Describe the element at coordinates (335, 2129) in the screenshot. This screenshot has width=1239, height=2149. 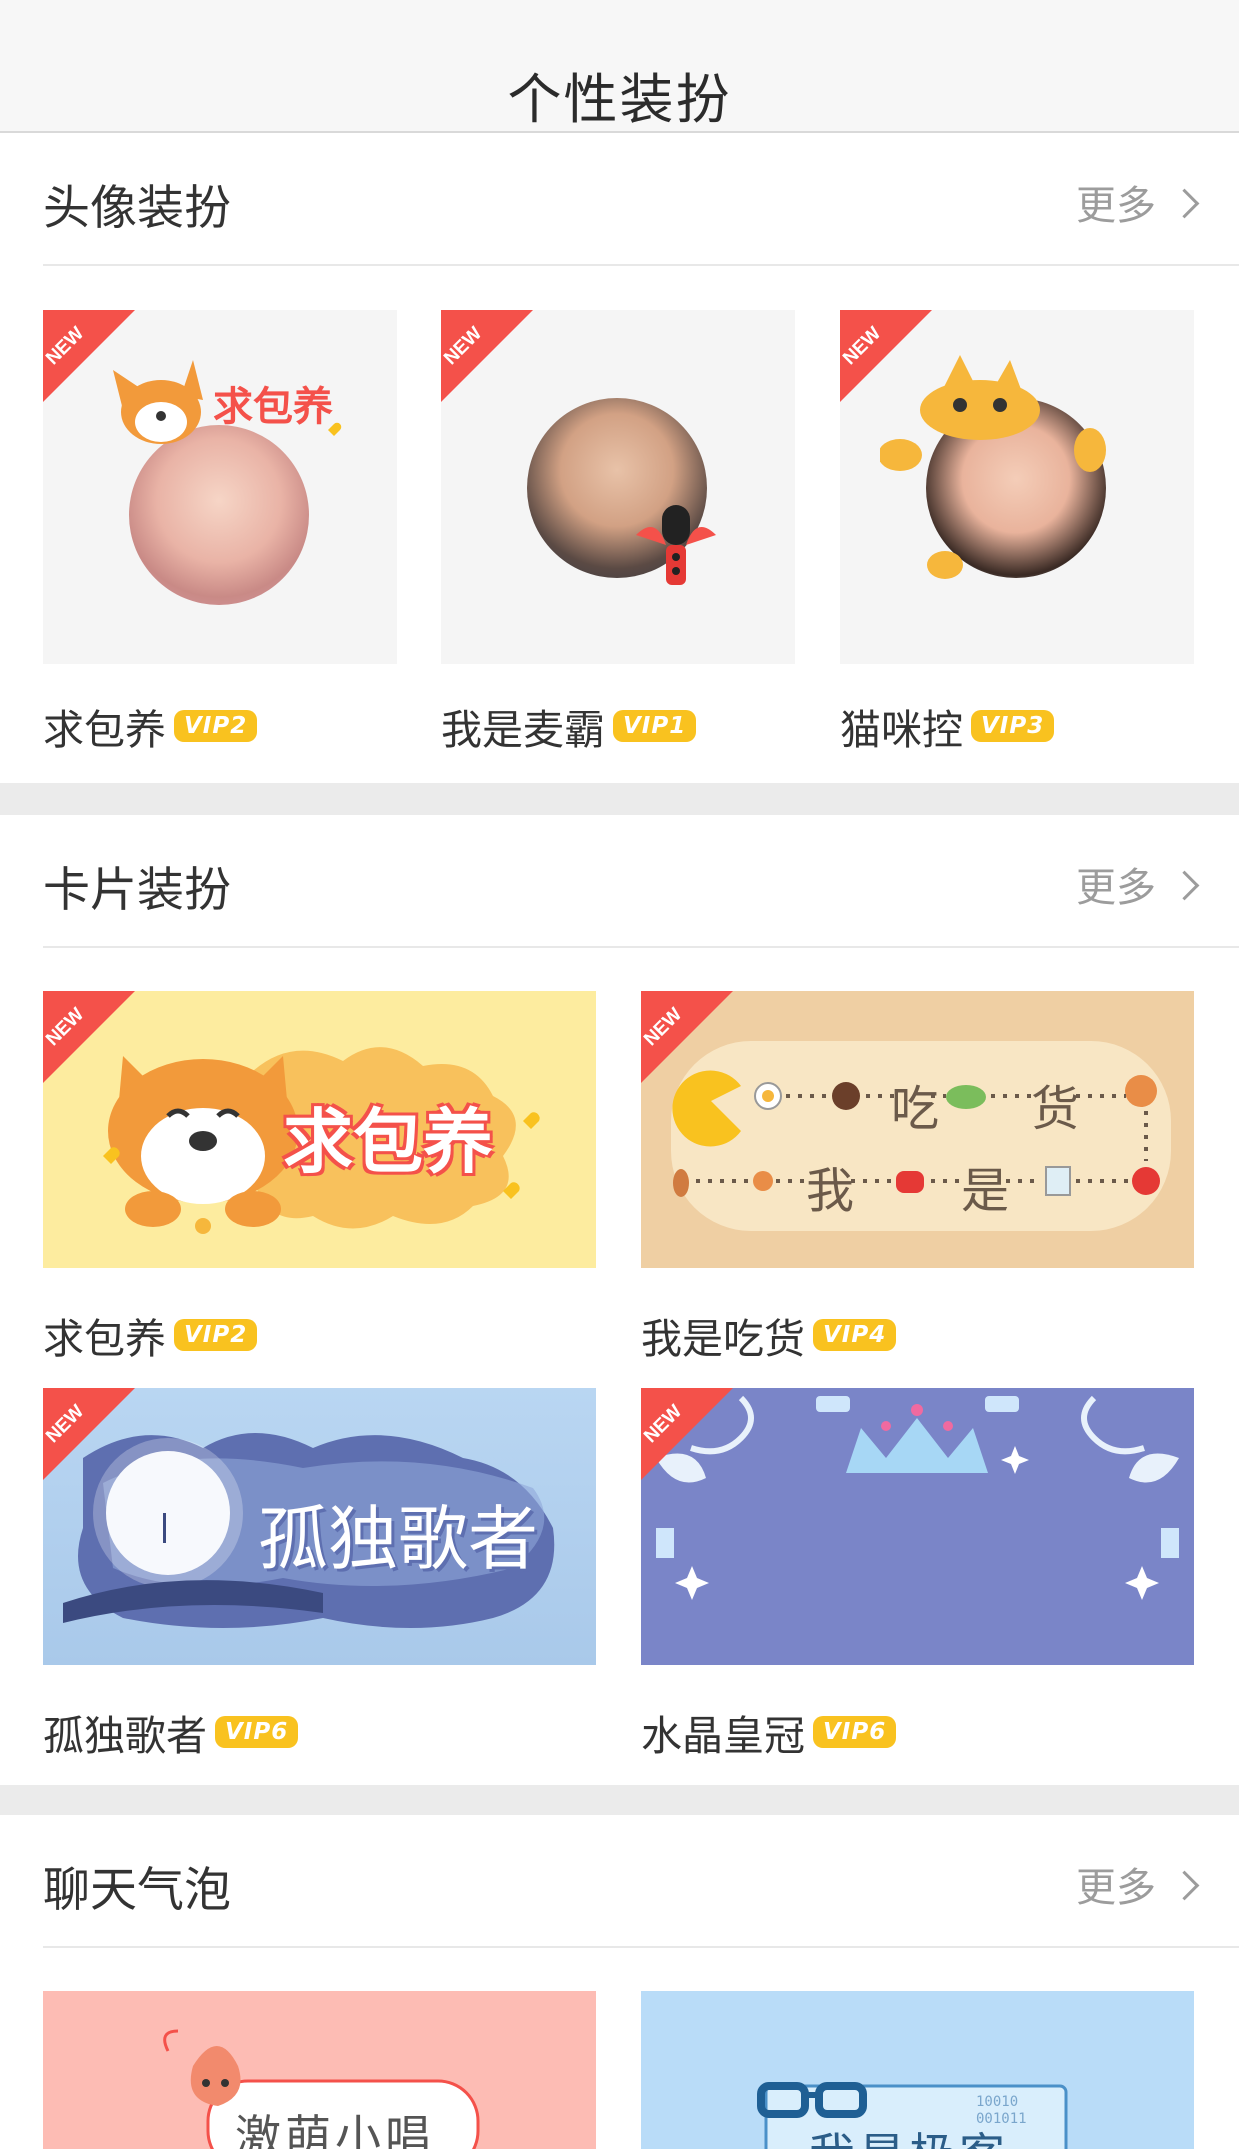
I see `bubble-text: 激萌小唱` at that location.